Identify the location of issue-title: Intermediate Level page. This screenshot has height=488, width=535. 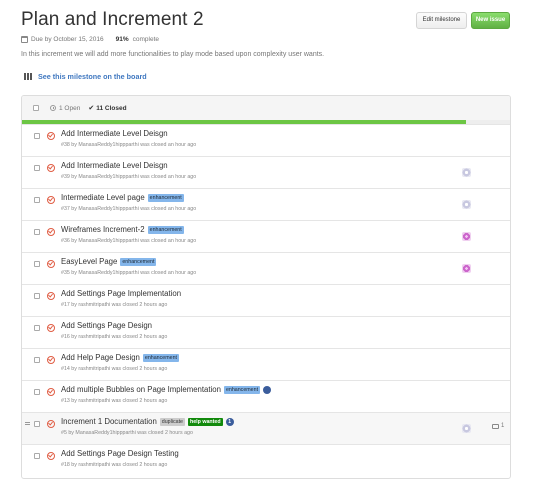
(103, 197).